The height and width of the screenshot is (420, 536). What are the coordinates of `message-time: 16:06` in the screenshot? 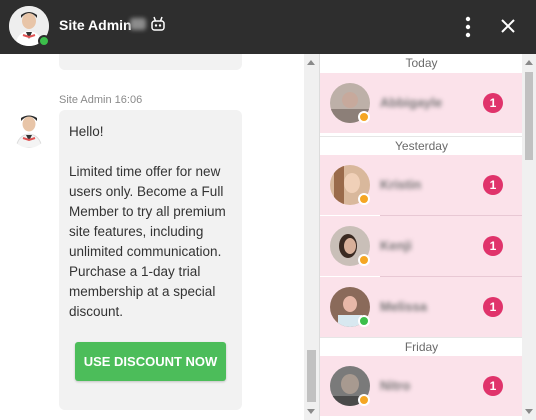 It's located at (128, 100).